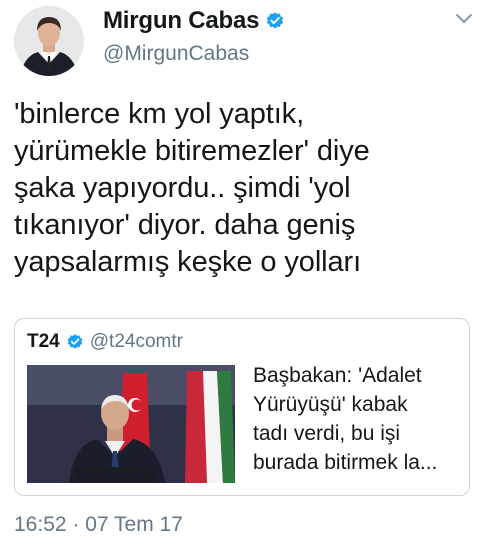 The width and height of the screenshot is (488, 548). Describe the element at coordinates (464, 19) in the screenshot. I see `chevron-down-icon` at that location.